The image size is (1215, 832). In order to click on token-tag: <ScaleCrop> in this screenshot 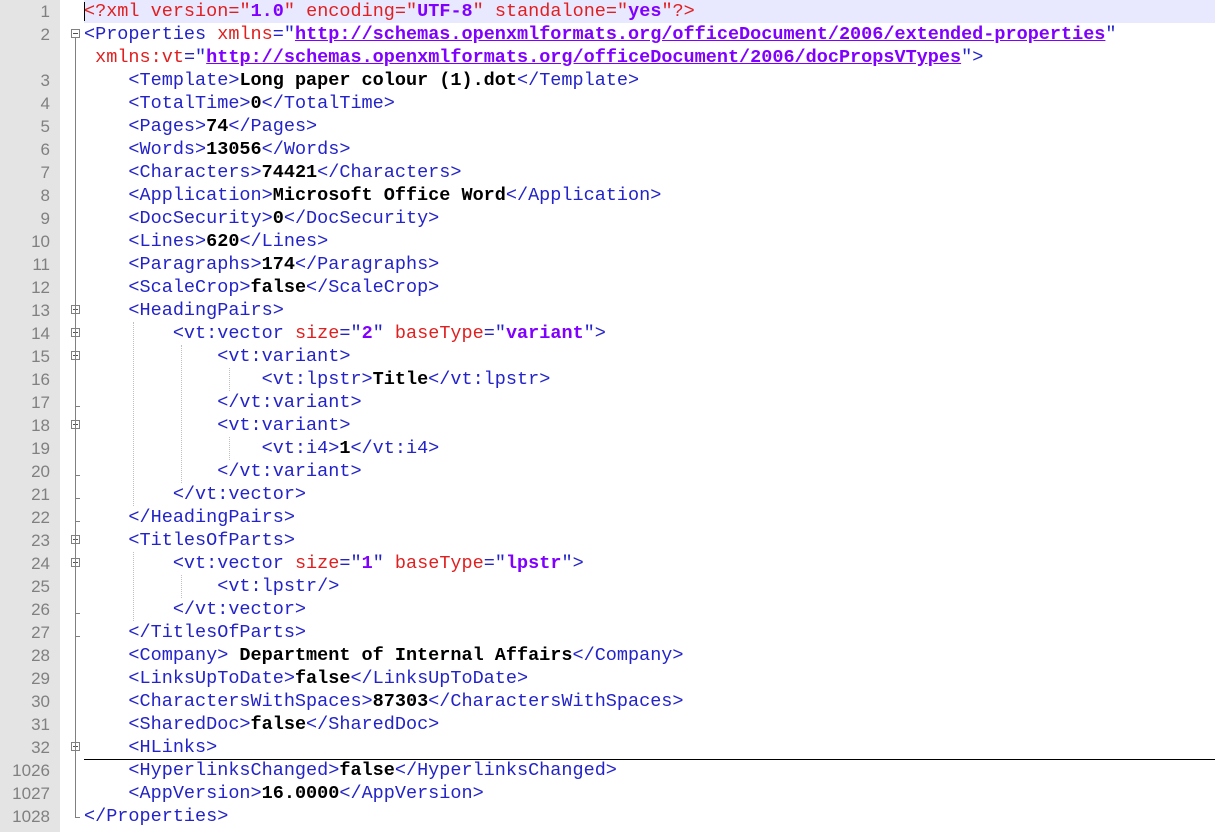, I will do `click(167, 287)`.